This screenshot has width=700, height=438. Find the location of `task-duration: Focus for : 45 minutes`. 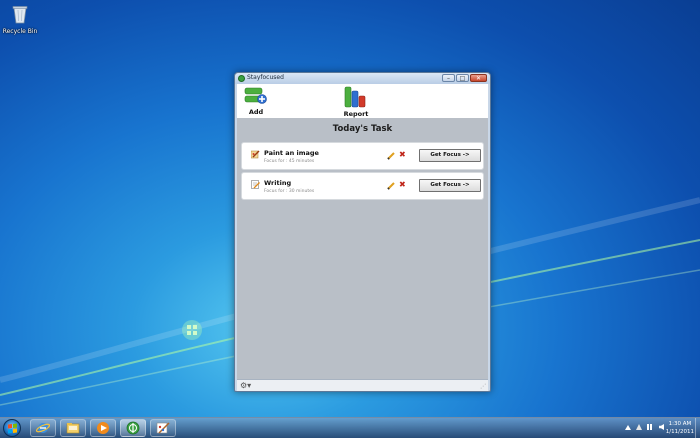

task-duration: Focus for : 45 minutes is located at coordinates (289, 161).